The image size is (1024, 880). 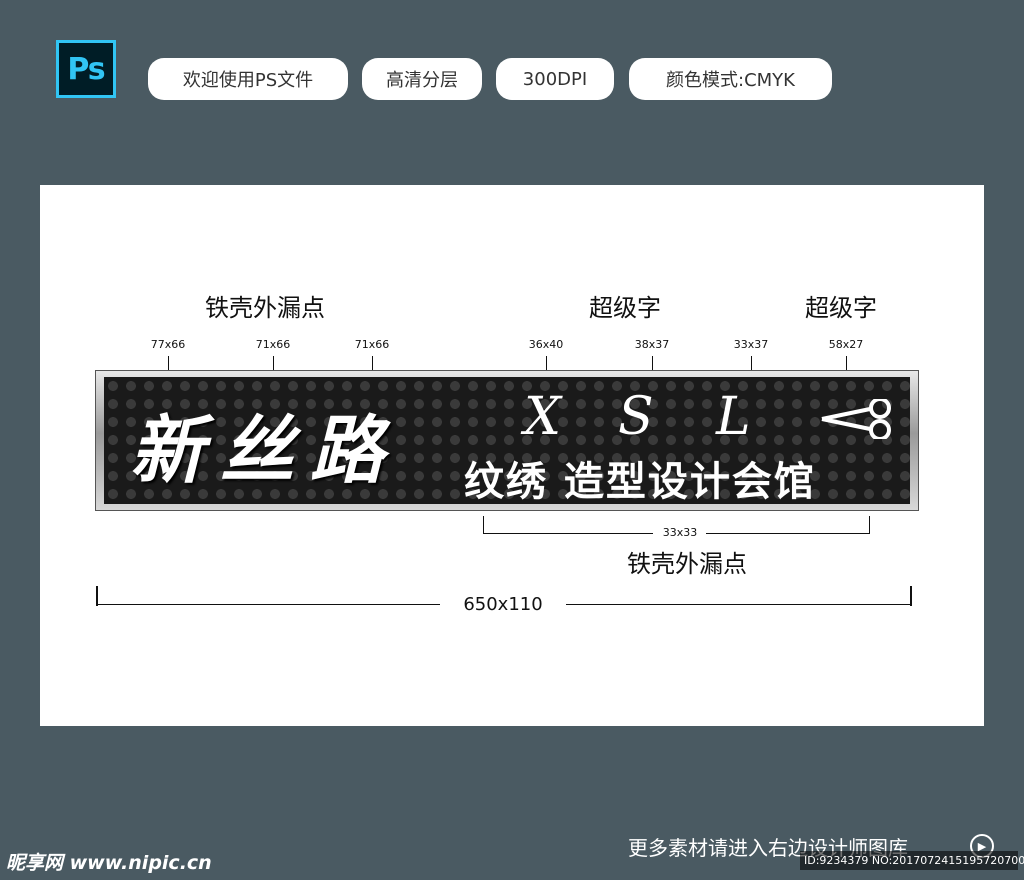 I want to click on sub-dim-line-left, so click(x=568, y=533).